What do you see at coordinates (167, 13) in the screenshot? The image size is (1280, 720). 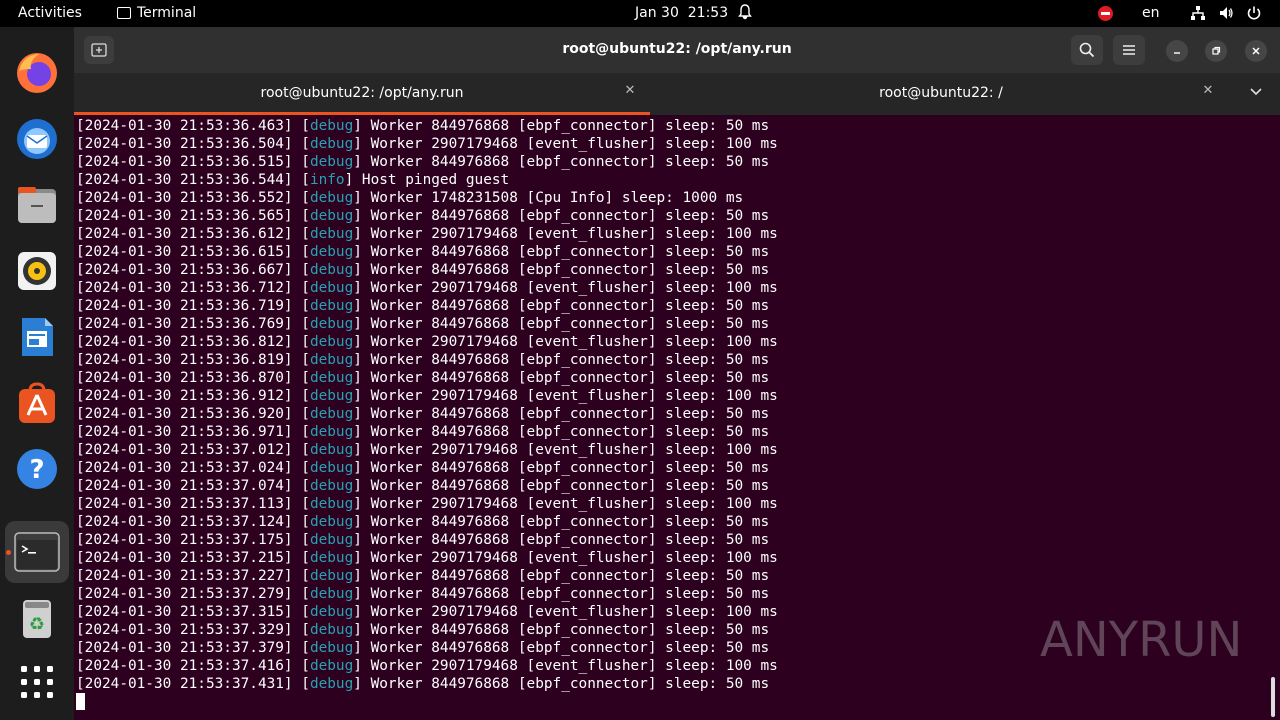 I see `app-name: Terminal` at bounding box center [167, 13].